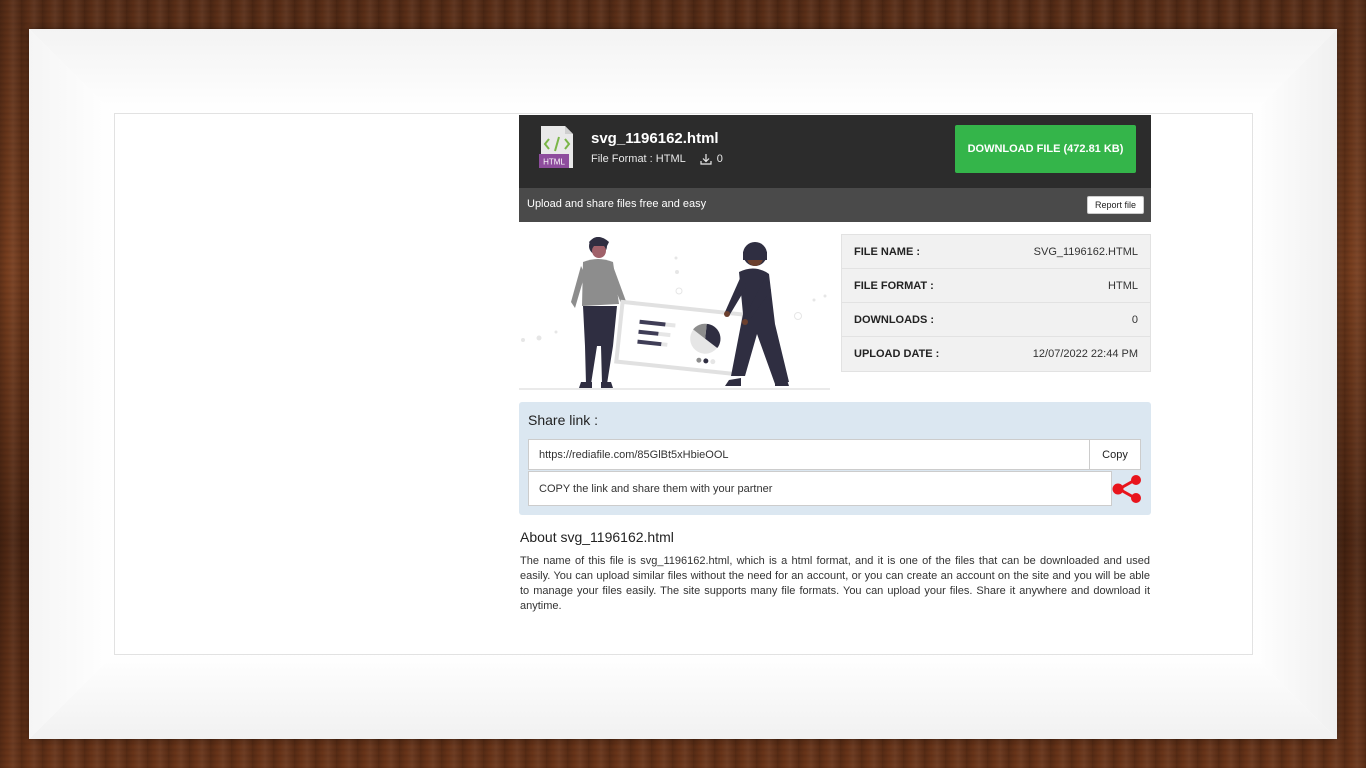 Image resolution: width=1366 pixels, height=768 pixels. Describe the element at coordinates (1115, 205) in the screenshot. I see `report-file-button: Report file` at that location.